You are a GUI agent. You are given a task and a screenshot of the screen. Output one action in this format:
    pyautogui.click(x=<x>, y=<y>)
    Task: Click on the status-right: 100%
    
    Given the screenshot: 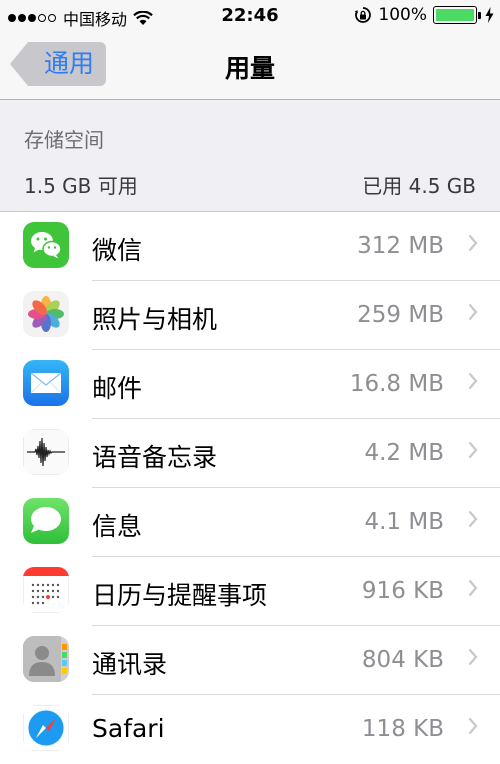 What is the action you would take?
    pyautogui.click(x=424, y=15)
    